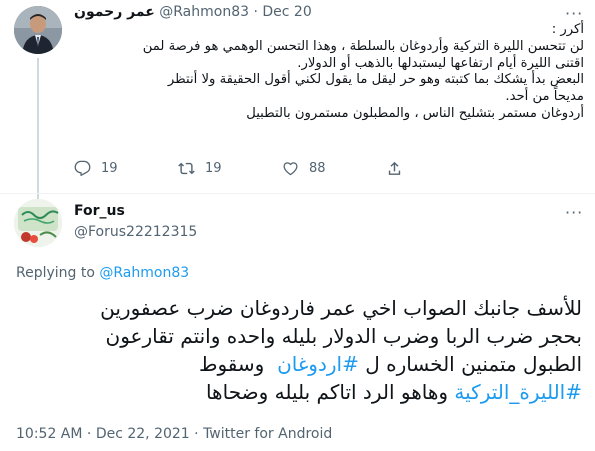 The image size is (595, 451). I want to click on replying-prefix: Replying to, so click(55, 273).